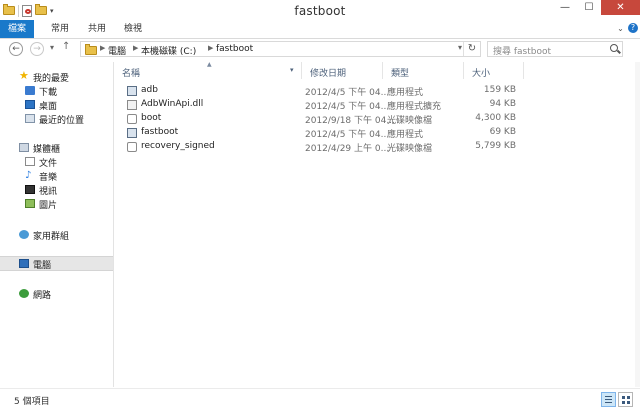 This screenshot has height=412, width=640. What do you see at coordinates (168, 50) in the screenshot?
I see `breadcrumb-local-disk: 本機磁碟 (C:)` at bounding box center [168, 50].